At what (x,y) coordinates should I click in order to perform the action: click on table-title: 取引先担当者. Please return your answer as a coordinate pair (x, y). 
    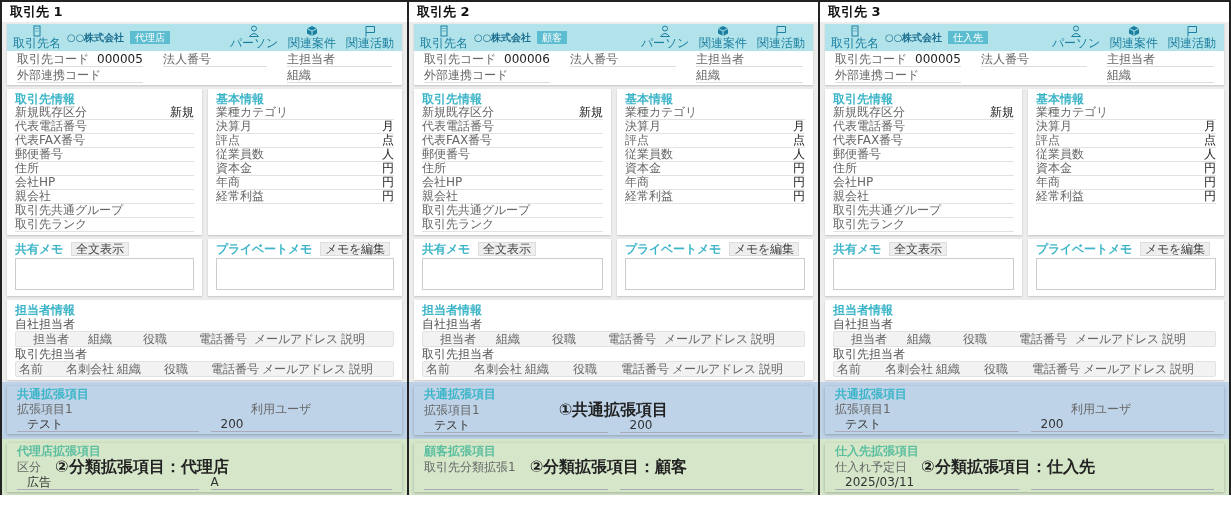
    Looking at the image, I should click on (458, 354).